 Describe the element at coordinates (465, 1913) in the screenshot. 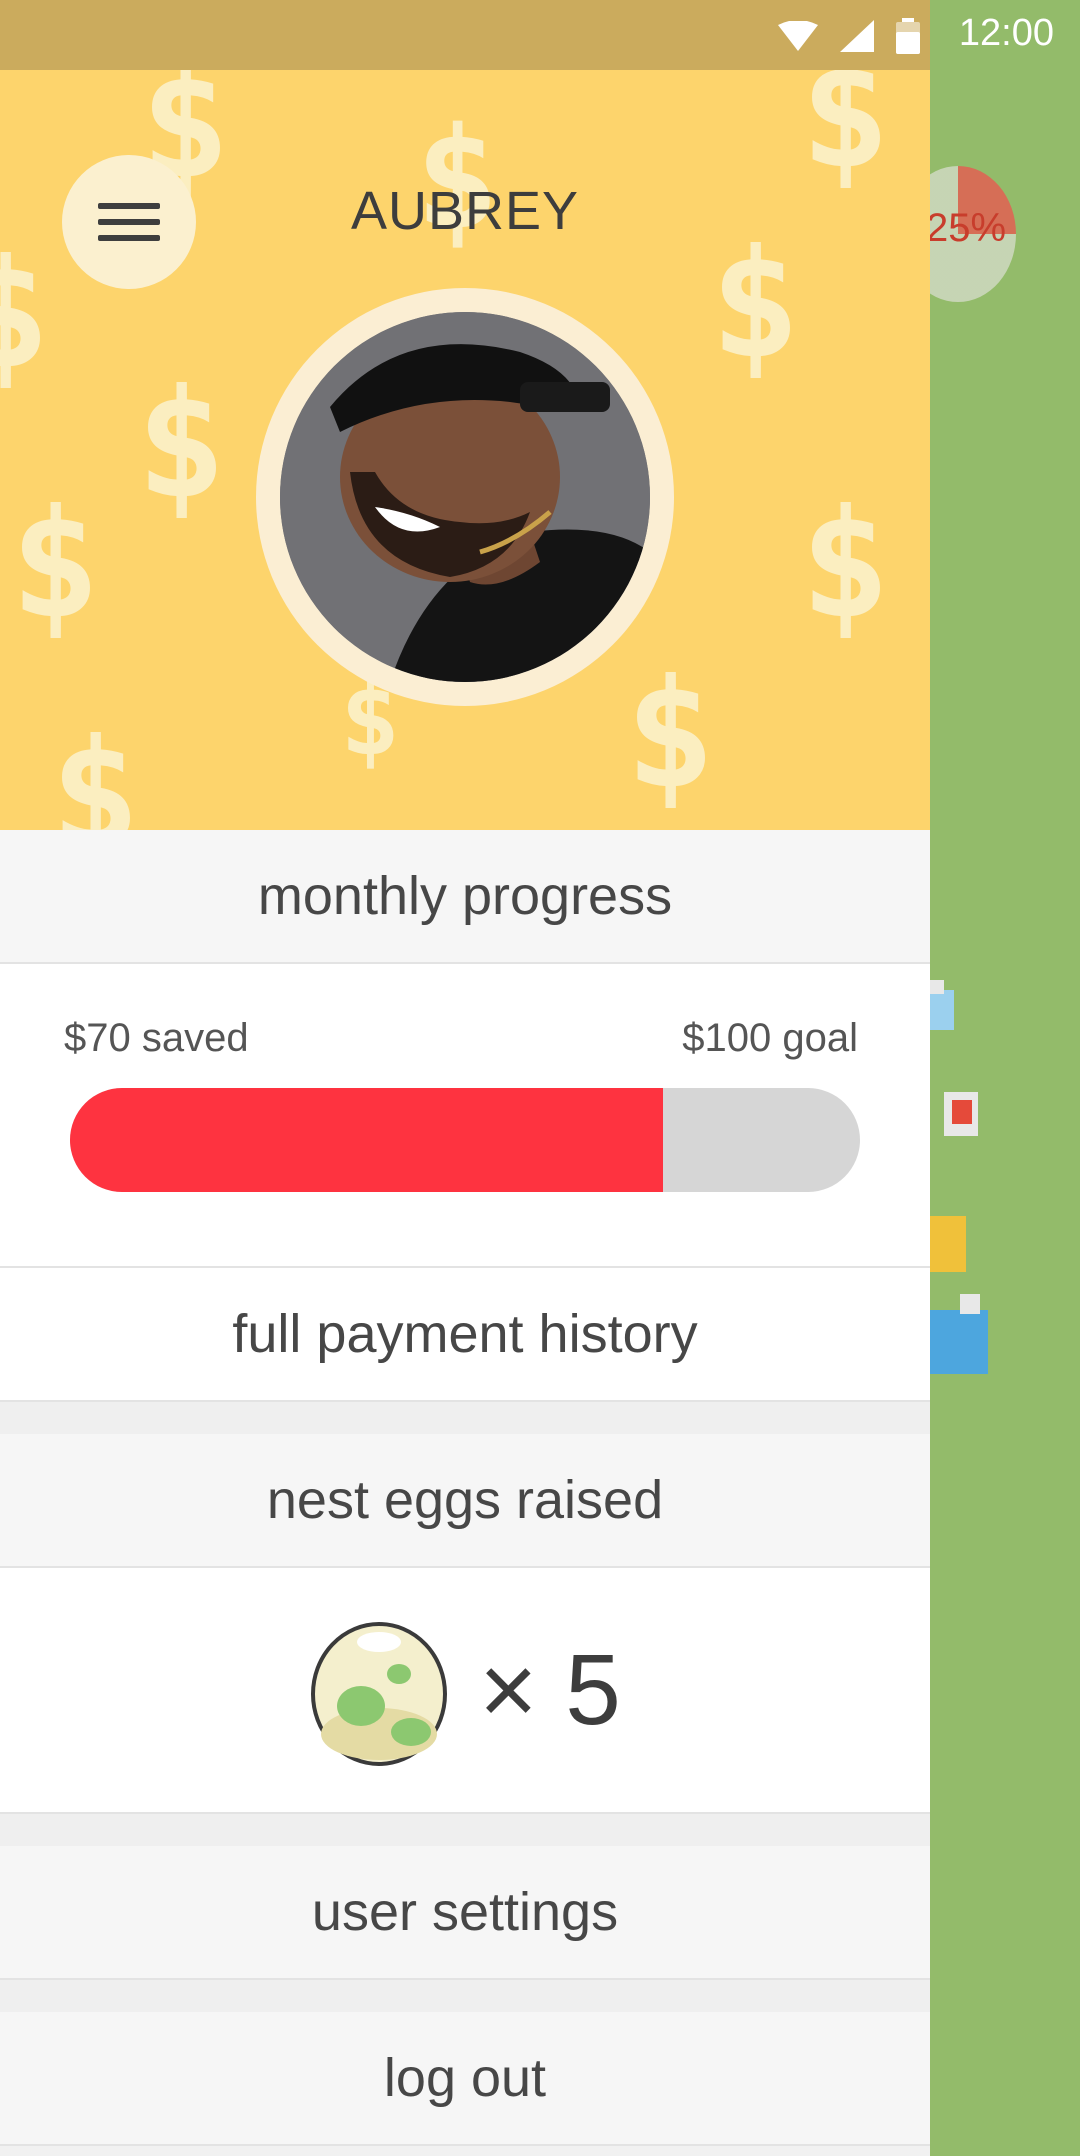

I see `user-settings-button: user settings` at that location.